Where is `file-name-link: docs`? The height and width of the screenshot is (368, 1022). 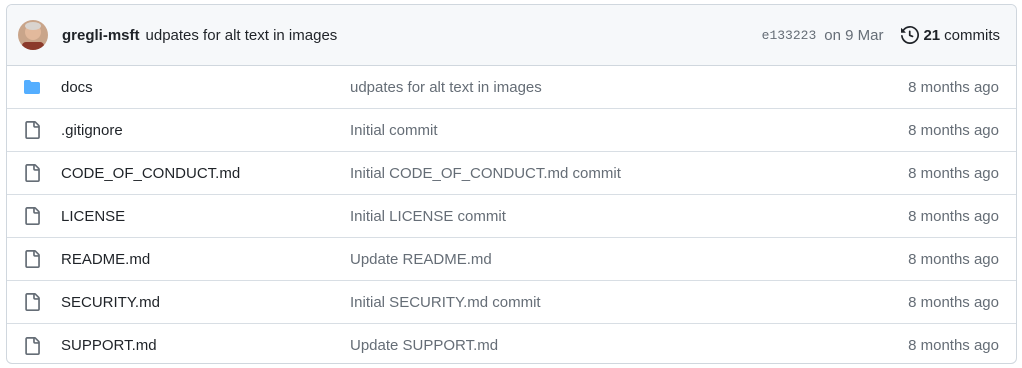 file-name-link: docs is located at coordinates (205, 87).